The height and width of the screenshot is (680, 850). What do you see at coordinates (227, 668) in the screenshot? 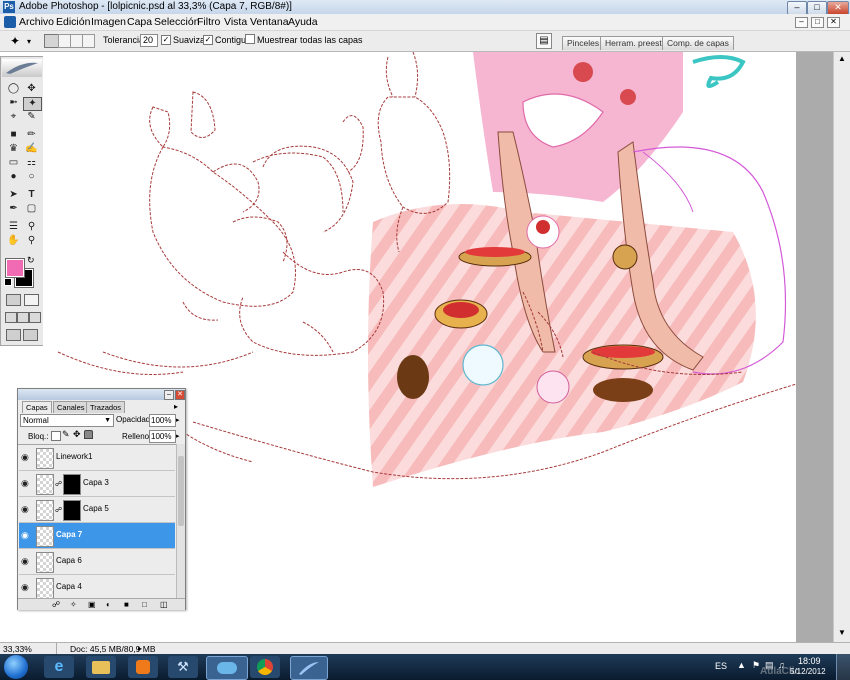
I see `game-app-icon` at bounding box center [227, 668].